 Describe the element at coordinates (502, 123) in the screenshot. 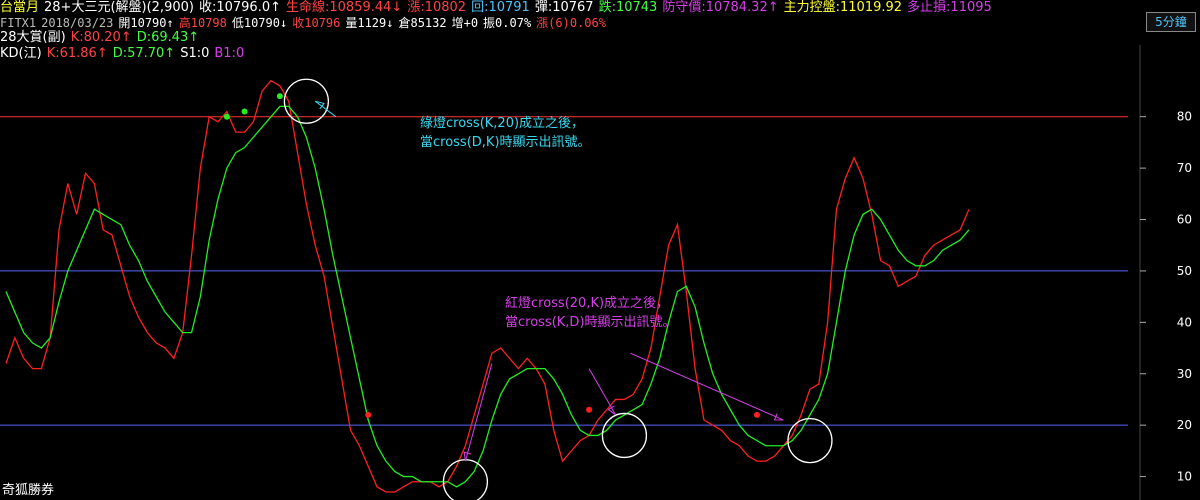

I see `green-annotation-line-1: 綠燈cross(K,20)成立之後，` at that location.